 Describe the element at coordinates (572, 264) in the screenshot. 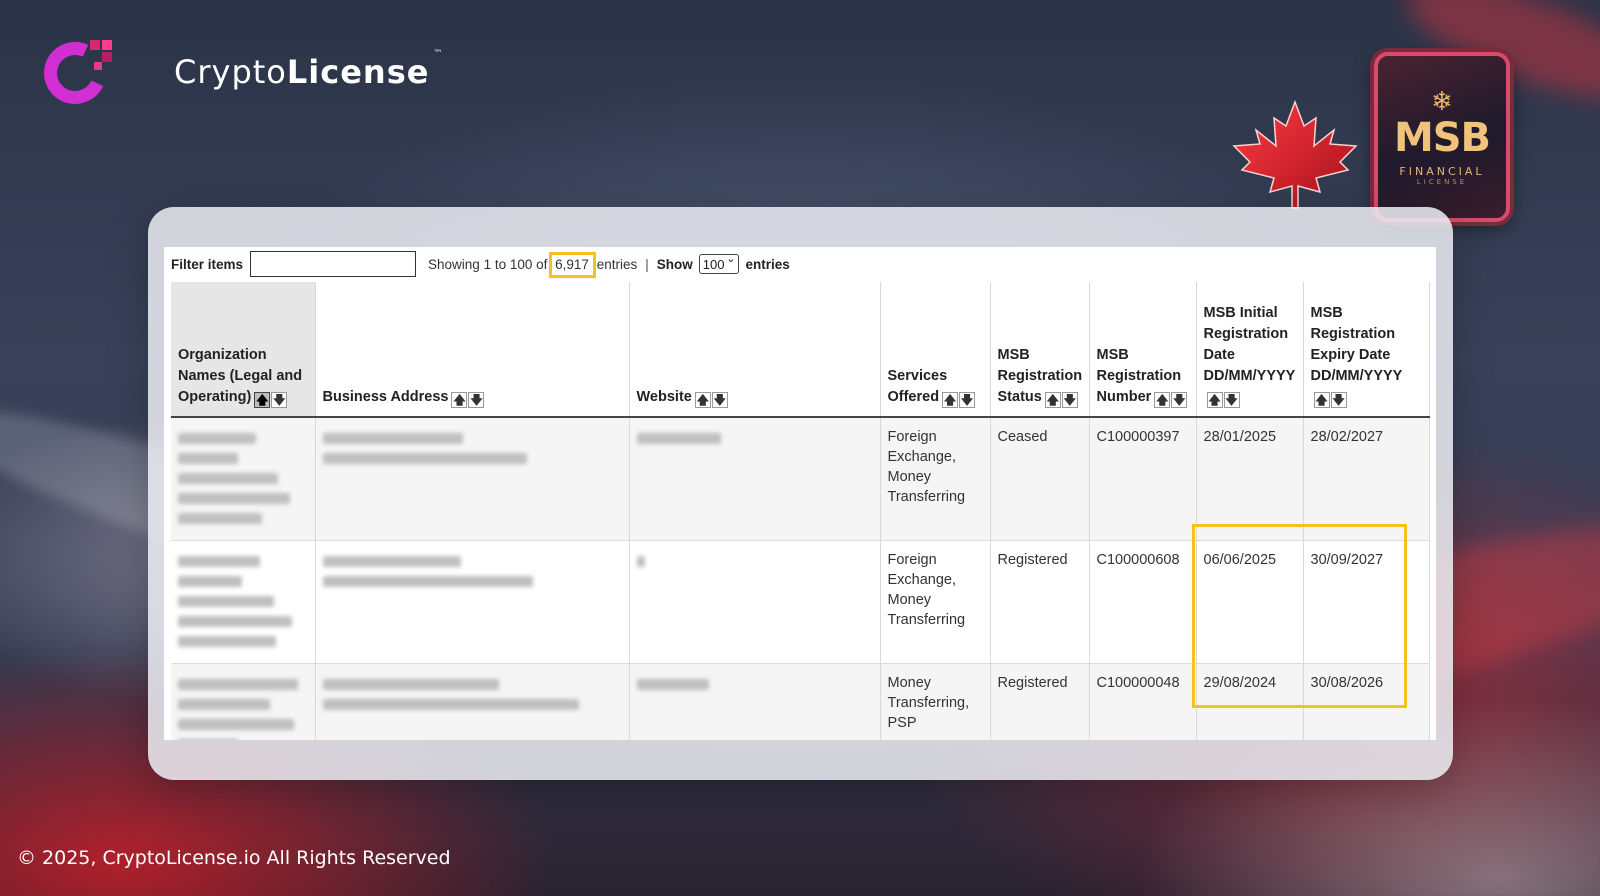

I see `total-entries-count: 6,917` at that location.